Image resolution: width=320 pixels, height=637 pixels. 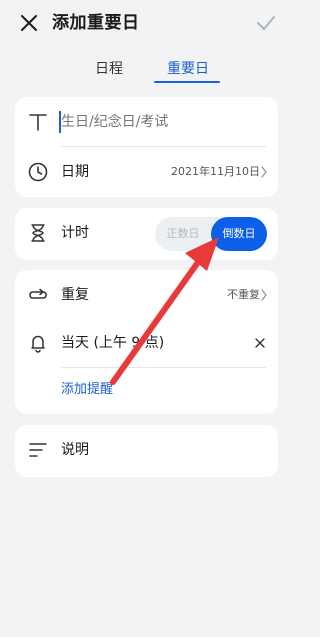 What do you see at coordinates (187, 82) in the screenshot?
I see `tab-active-indicator` at bounding box center [187, 82].